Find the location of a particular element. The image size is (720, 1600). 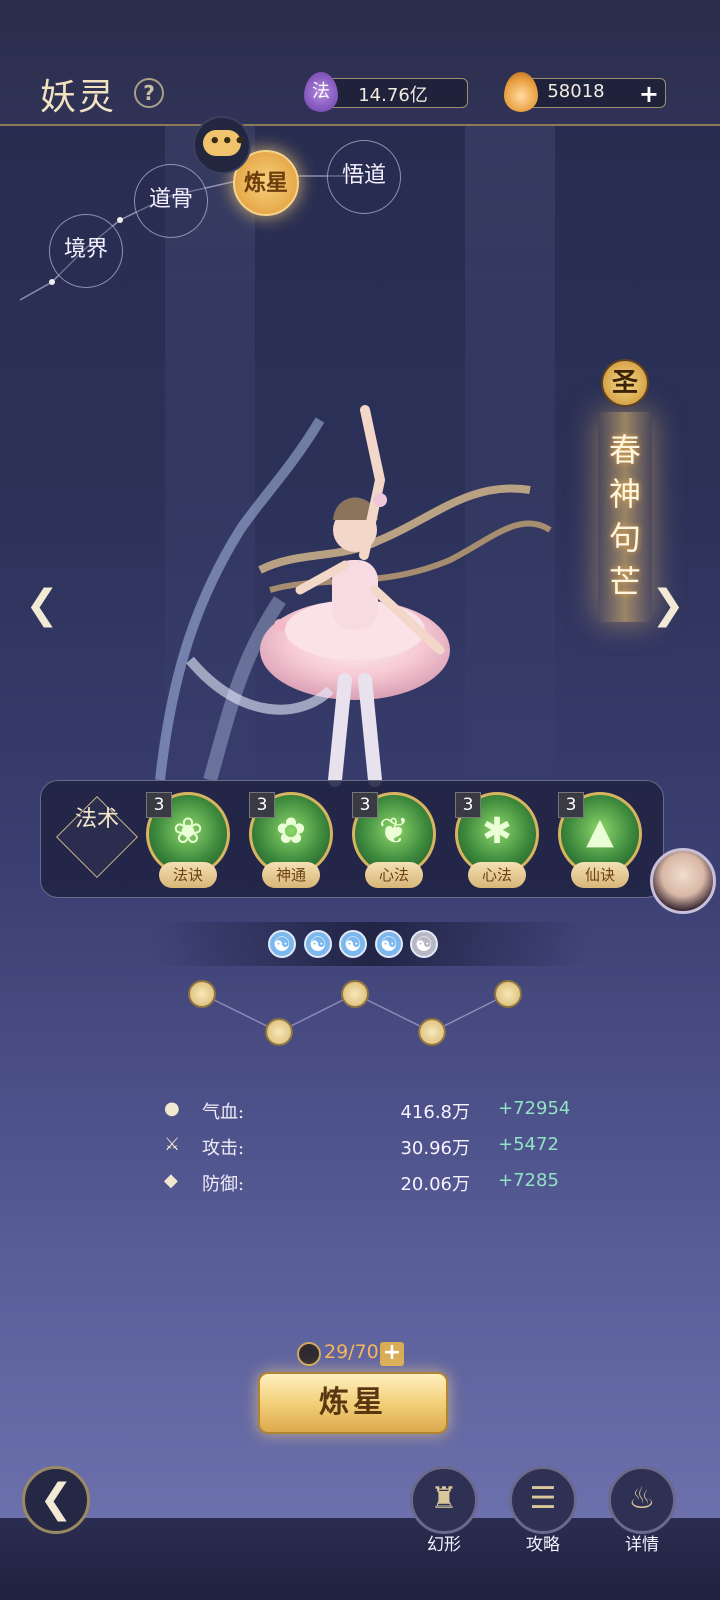

shield-icon: ◆ is located at coordinates (171, 1180).